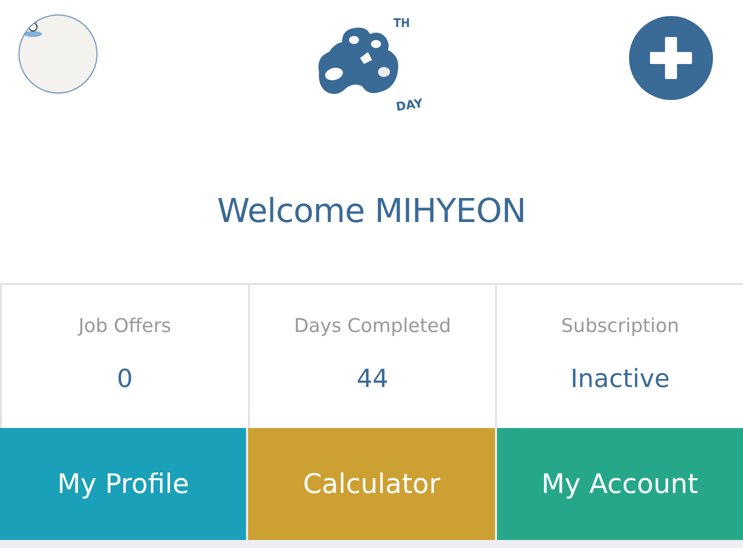  What do you see at coordinates (371, 211) in the screenshot?
I see `welcome-heading: Welcome MIHYEON` at bounding box center [371, 211].